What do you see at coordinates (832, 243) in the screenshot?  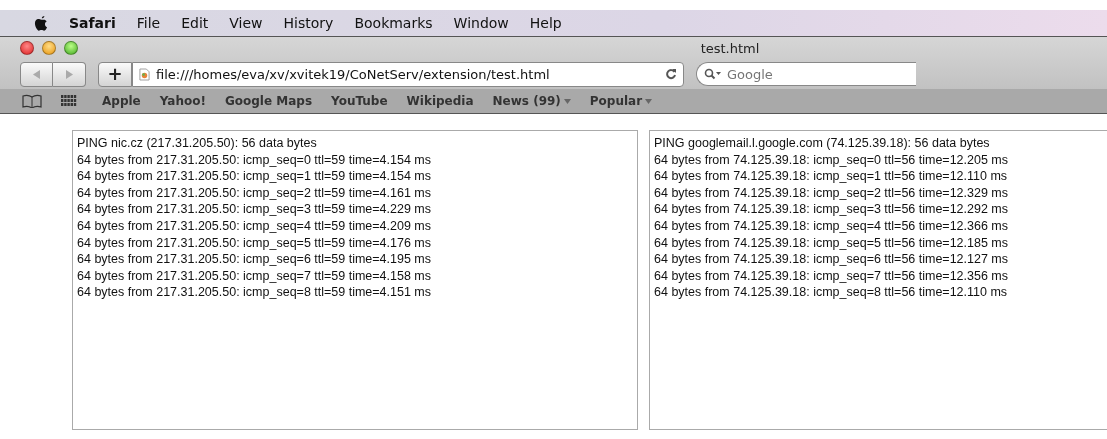 I see `output-line: 64 bytes from 74.125.39.18: icmp_seq=5 ttl=56 time=12.185 ms` at bounding box center [832, 243].